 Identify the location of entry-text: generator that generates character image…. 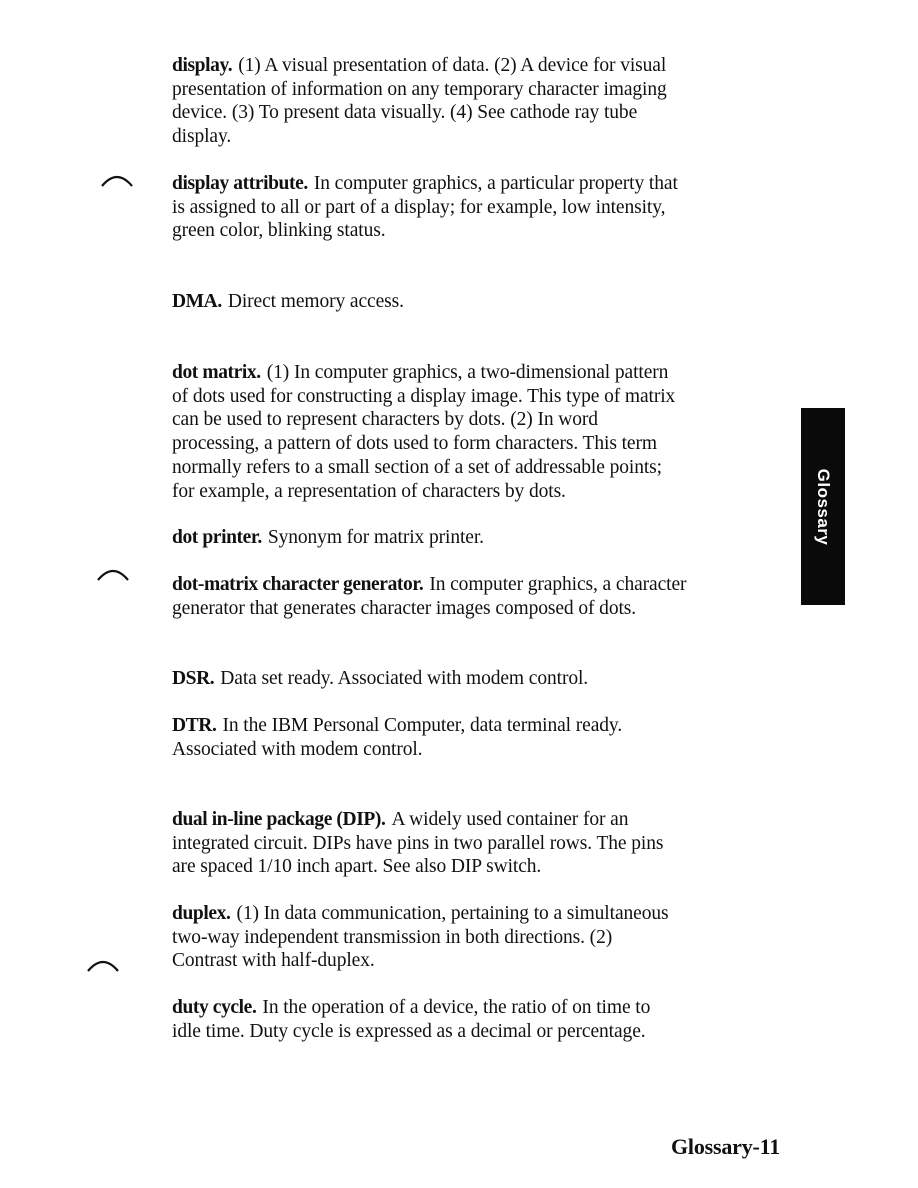
(404, 608).